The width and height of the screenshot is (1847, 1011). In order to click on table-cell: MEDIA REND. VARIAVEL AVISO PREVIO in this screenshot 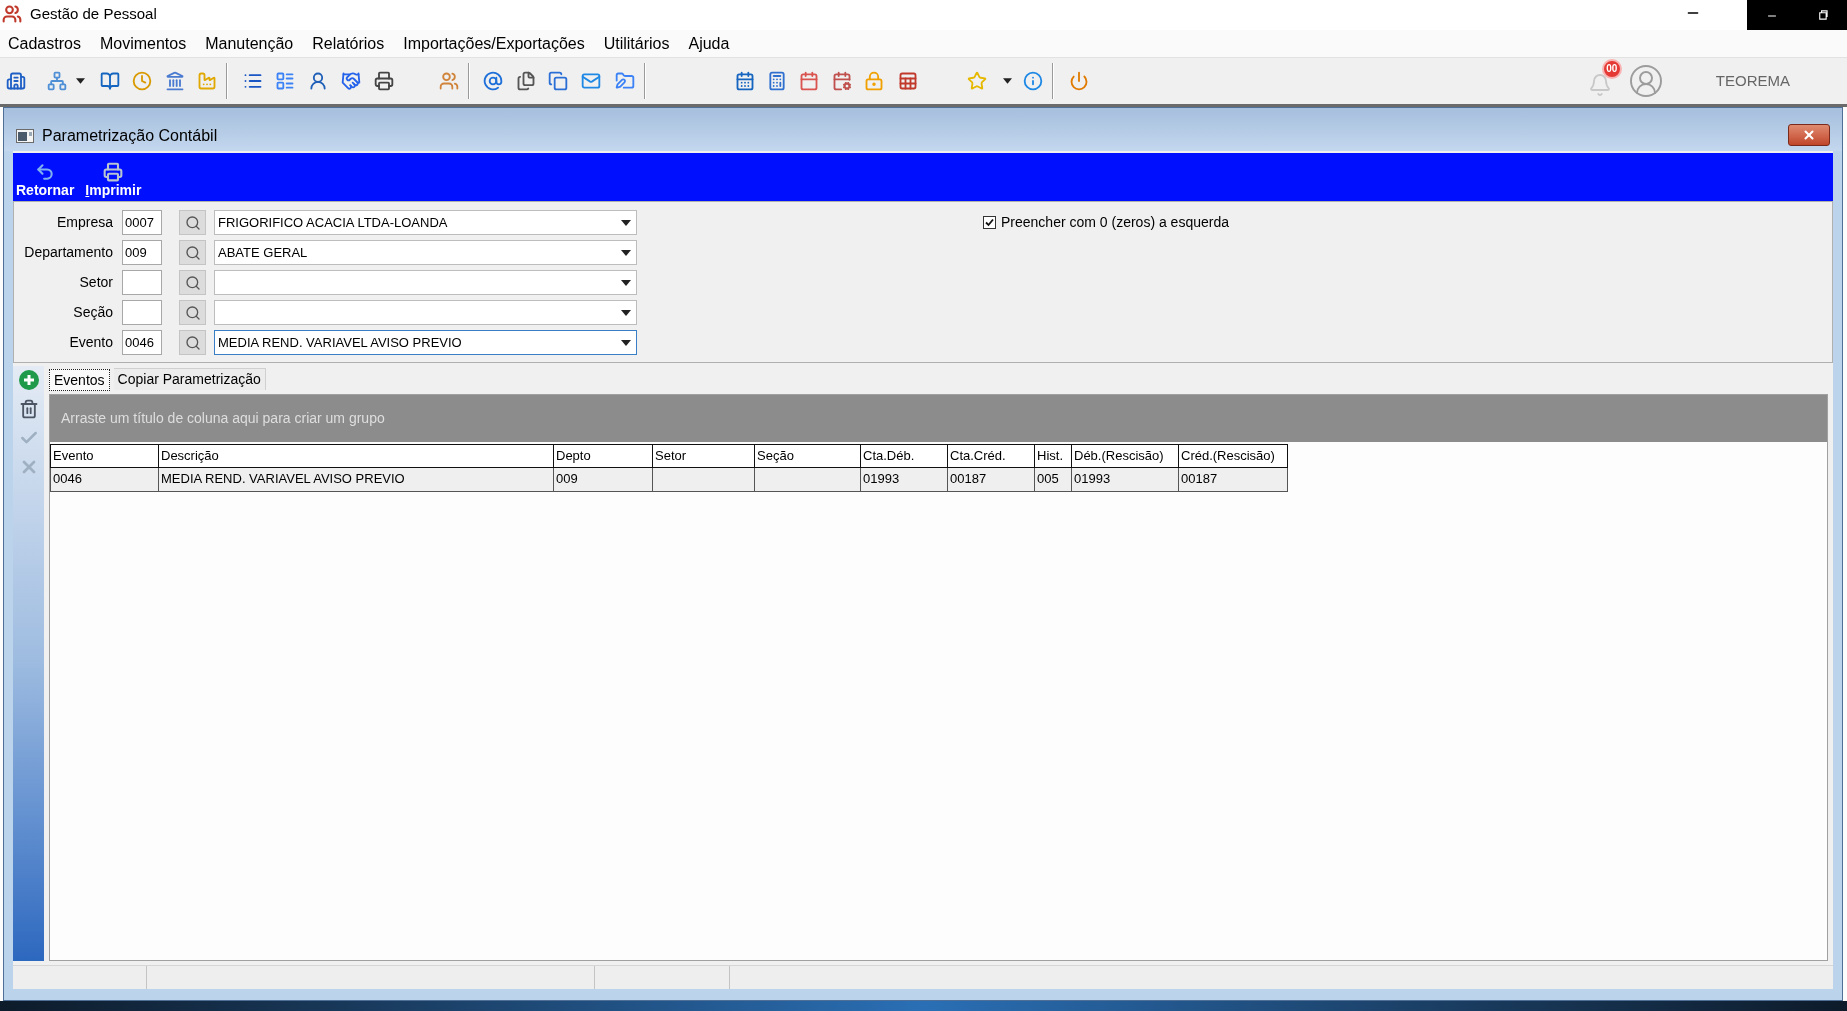, I will do `click(356, 480)`.